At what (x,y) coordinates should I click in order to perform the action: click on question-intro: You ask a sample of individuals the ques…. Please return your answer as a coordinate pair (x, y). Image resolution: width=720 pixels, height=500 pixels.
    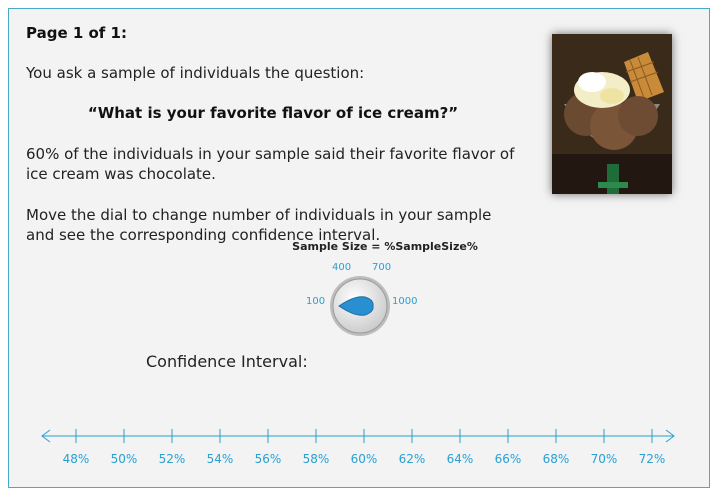
    Looking at the image, I should click on (195, 73).